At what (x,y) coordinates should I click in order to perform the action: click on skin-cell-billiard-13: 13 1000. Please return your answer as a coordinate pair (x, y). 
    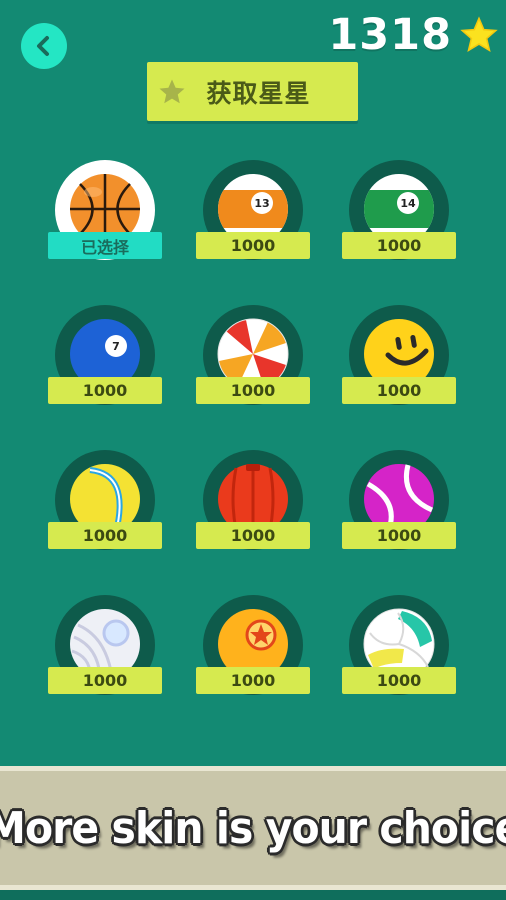
    Looking at the image, I should click on (253, 210).